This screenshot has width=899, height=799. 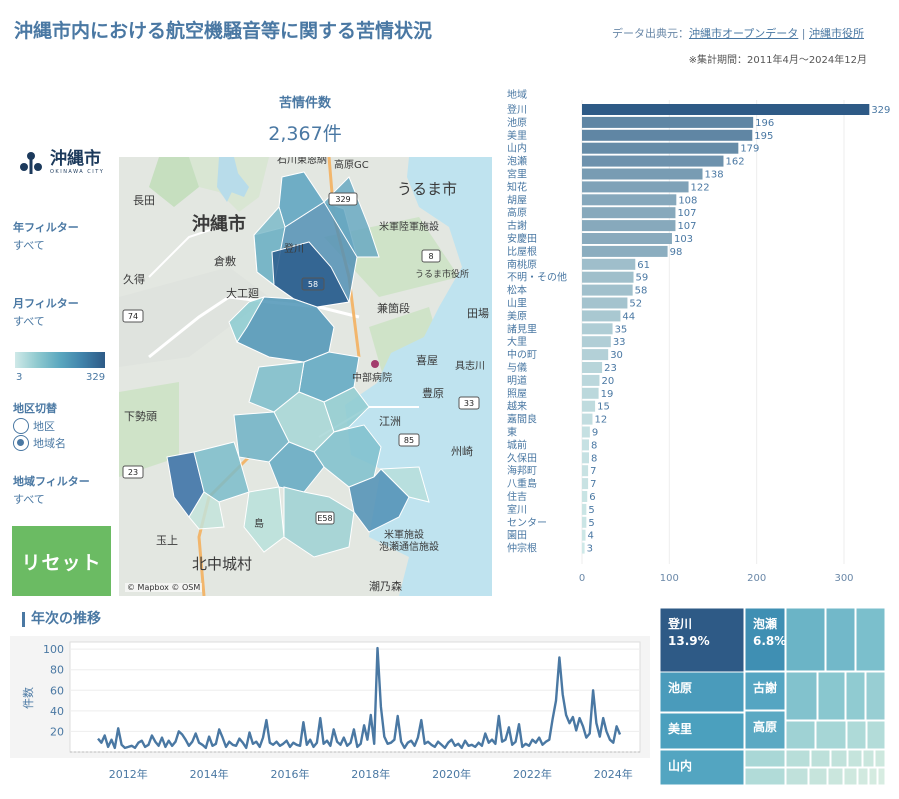 What do you see at coordinates (209, 774) in the screenshot?
I see `line-x-tick: 2014年` at bounding box center [209, 774].